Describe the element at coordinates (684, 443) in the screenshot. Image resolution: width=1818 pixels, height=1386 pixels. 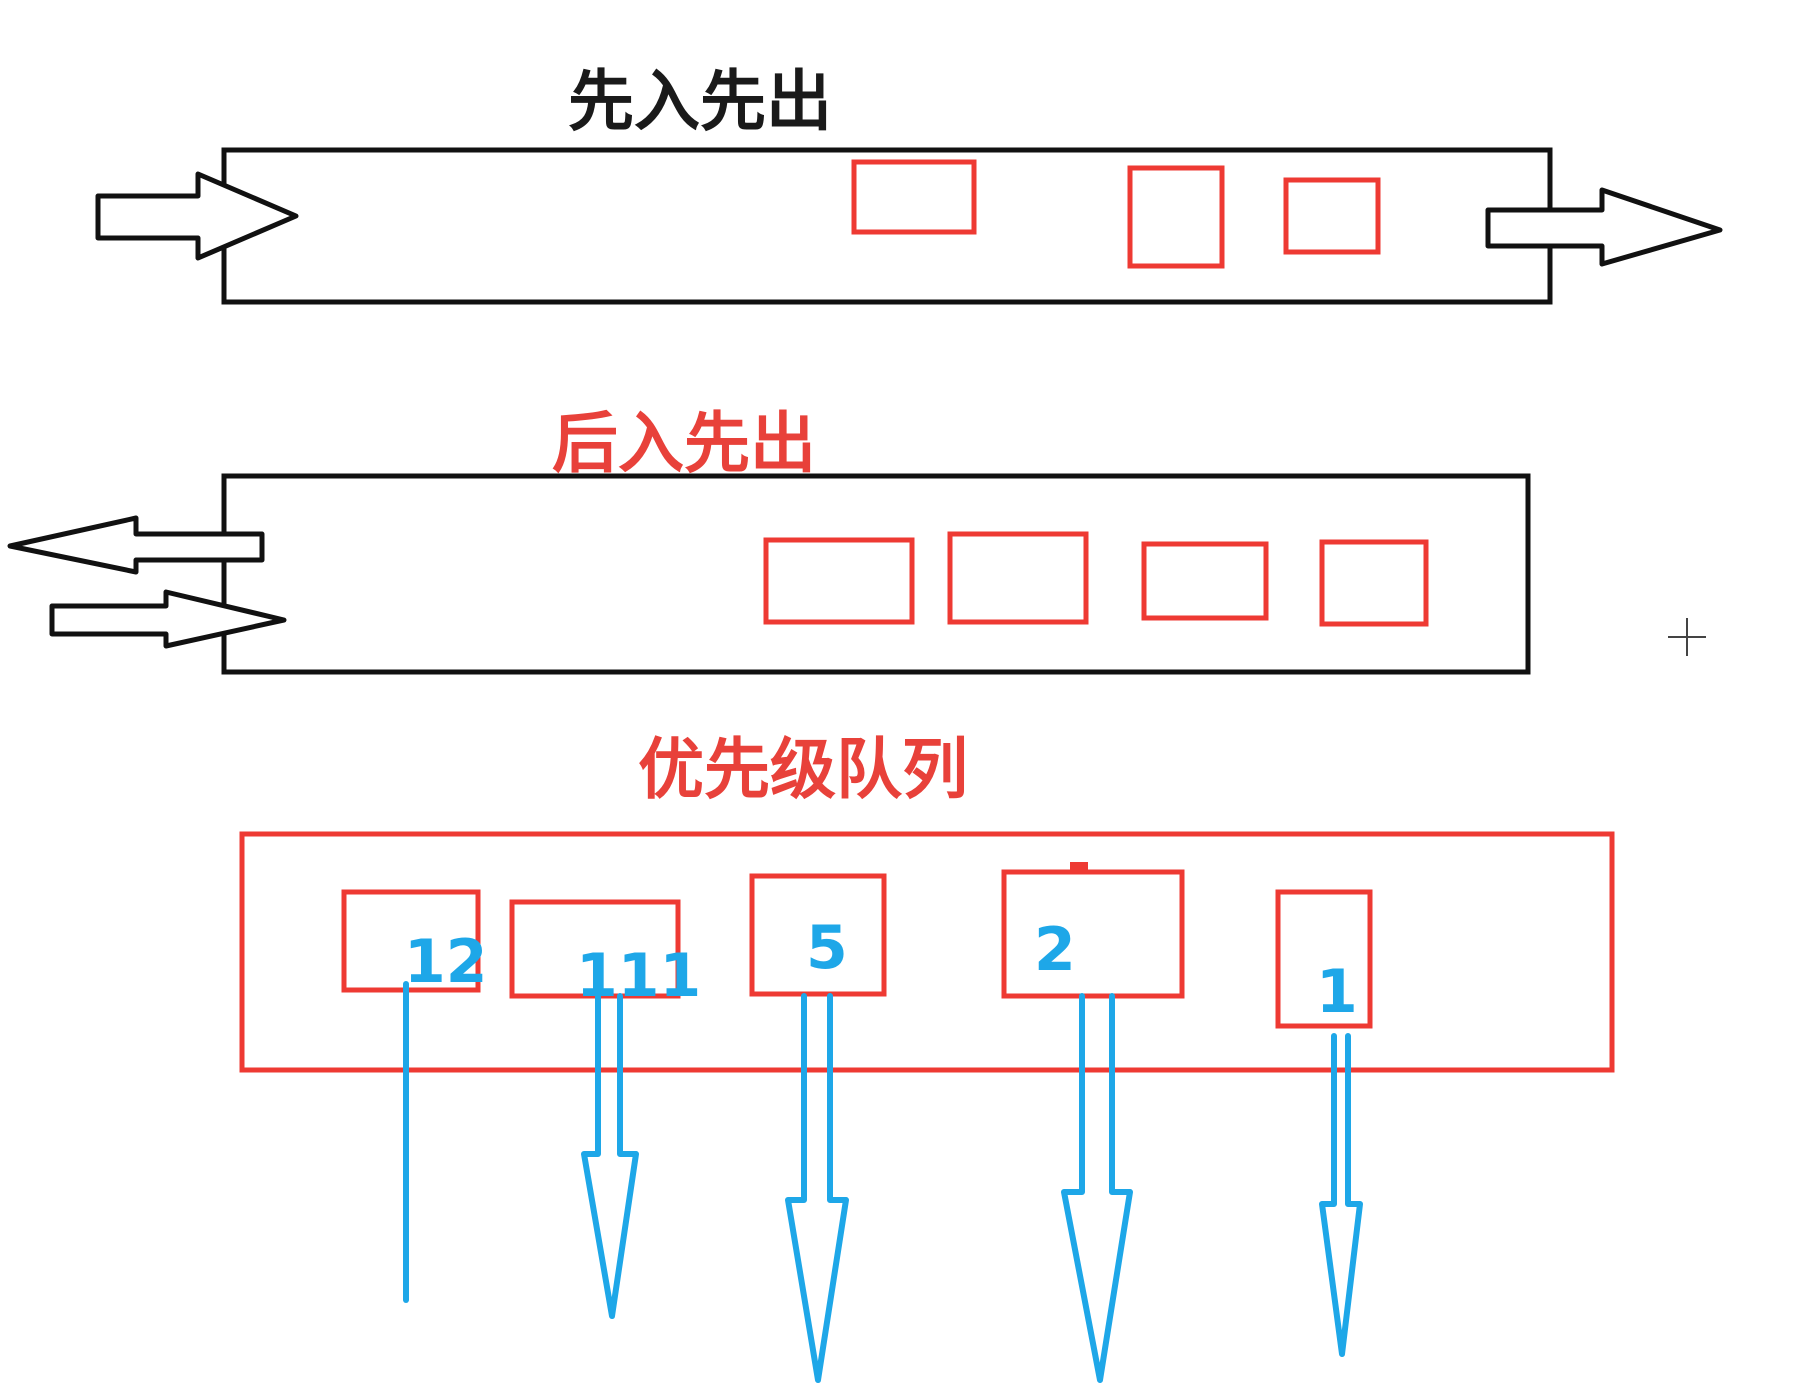
I see `lifo-title: 后入先出` at that location.